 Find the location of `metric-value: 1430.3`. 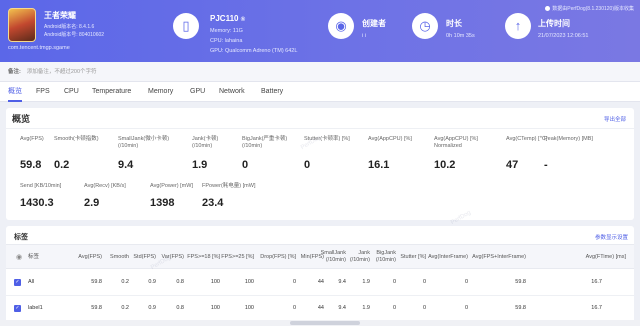

metric-value: 1430.3 is located at coordinates (37, 203).